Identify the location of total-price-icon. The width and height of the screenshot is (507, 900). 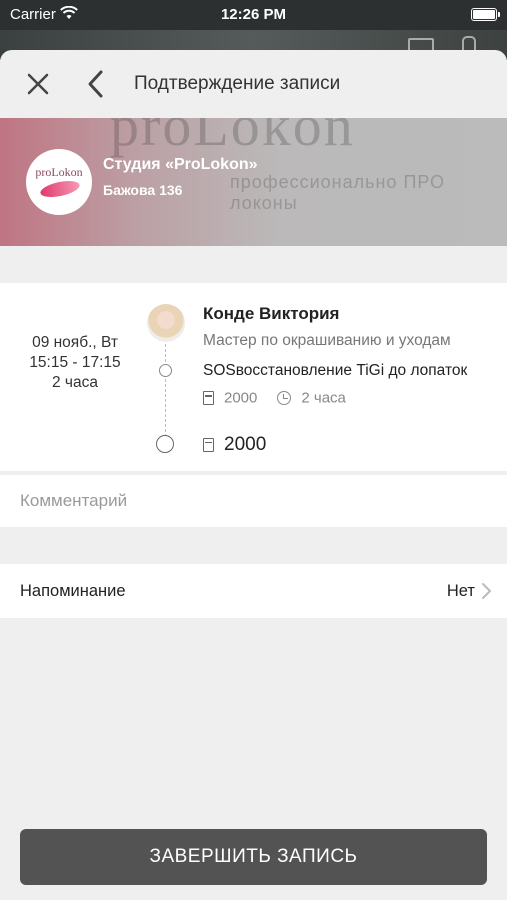
(208, 444).